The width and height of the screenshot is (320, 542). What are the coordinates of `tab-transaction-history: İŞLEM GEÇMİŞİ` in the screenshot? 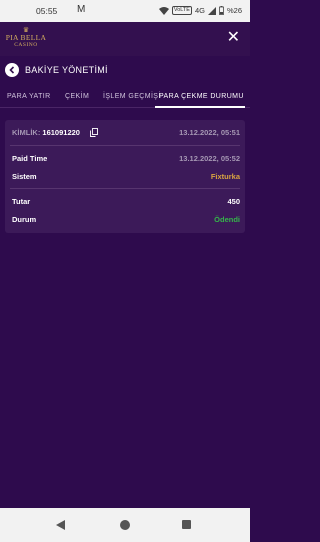 It's located at (132, 96).